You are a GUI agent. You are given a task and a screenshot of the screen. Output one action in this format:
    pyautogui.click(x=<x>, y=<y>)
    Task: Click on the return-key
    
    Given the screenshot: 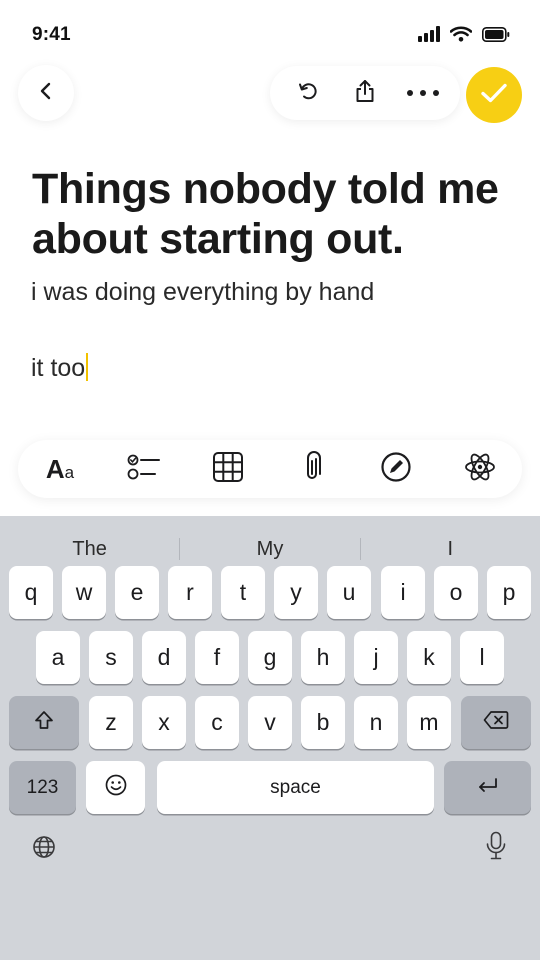 What is the action you would take?
    pyautogui.click(x=487, y=787)
    